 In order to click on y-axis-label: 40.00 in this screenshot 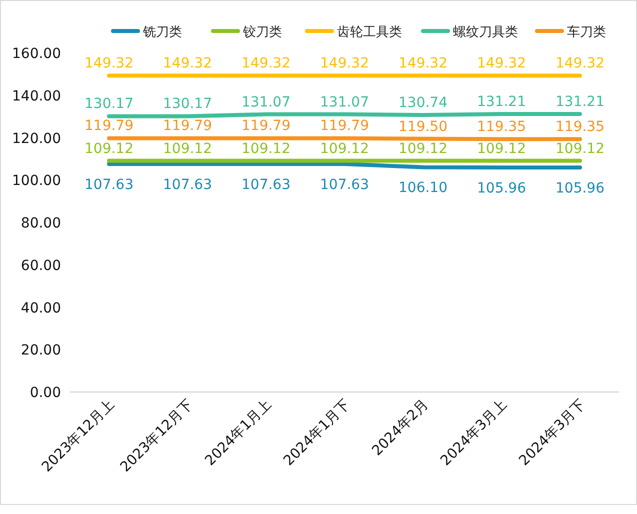, I will do `click(40, 308)`.